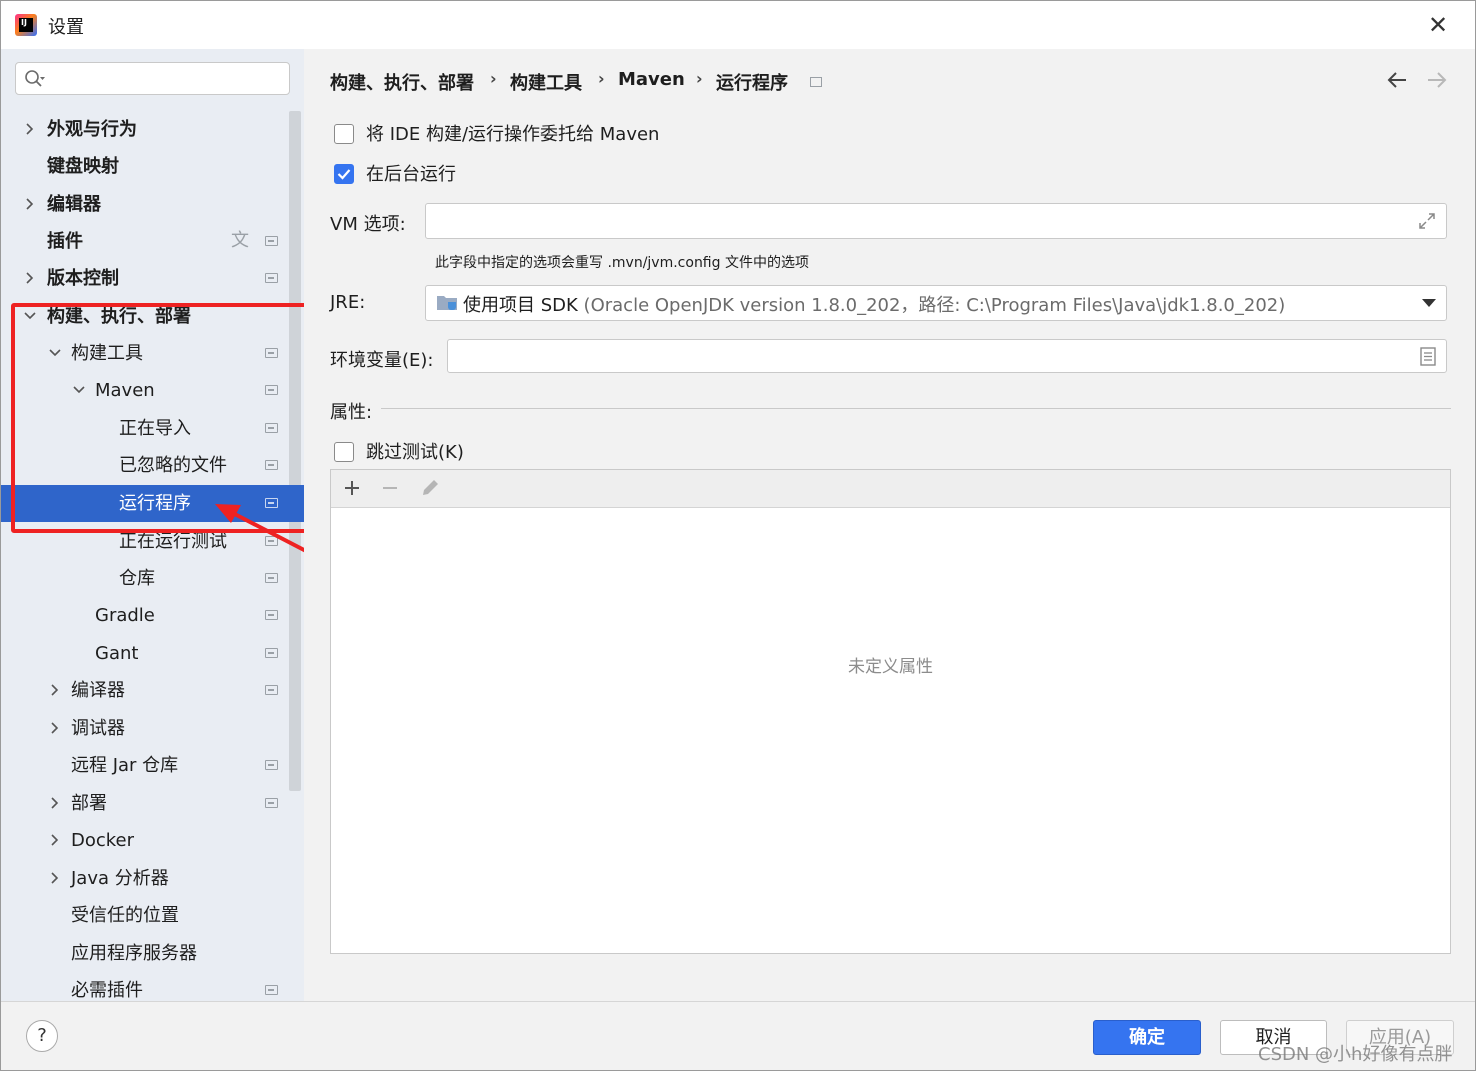  I want to click on vm-options-input, so click(936, 221).